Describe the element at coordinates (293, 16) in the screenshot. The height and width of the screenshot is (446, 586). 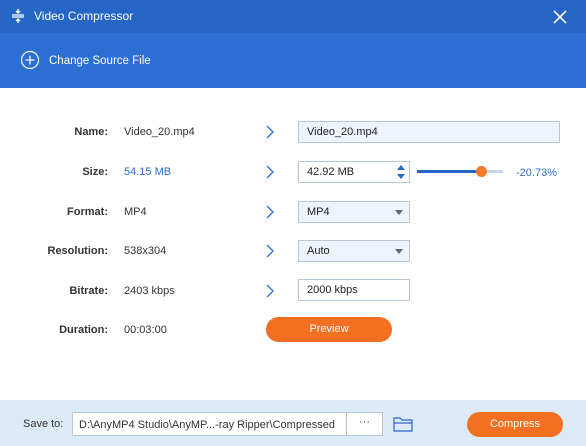
I see `title-bar: Video Compressor` at that location.